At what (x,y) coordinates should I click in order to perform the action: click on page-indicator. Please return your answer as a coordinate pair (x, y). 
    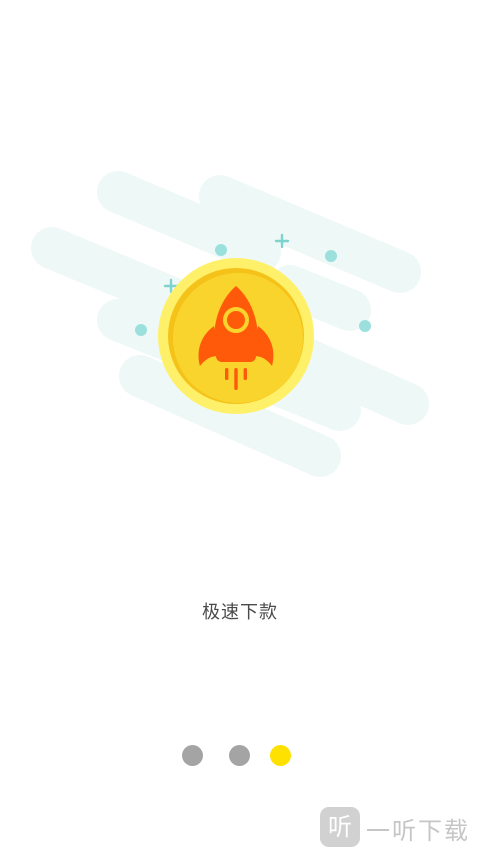
    Looking at the image, I should click on (240, 756).